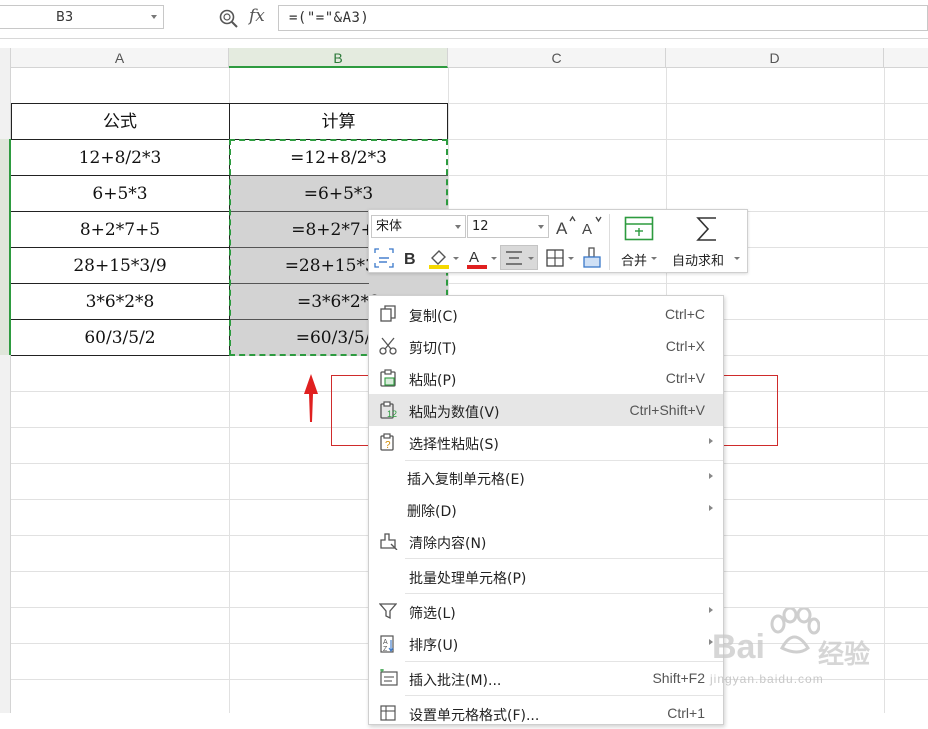 Image resolution: width=928 pixels, height=729 pixels. I want to click on filter-icon, so click(388, 611).